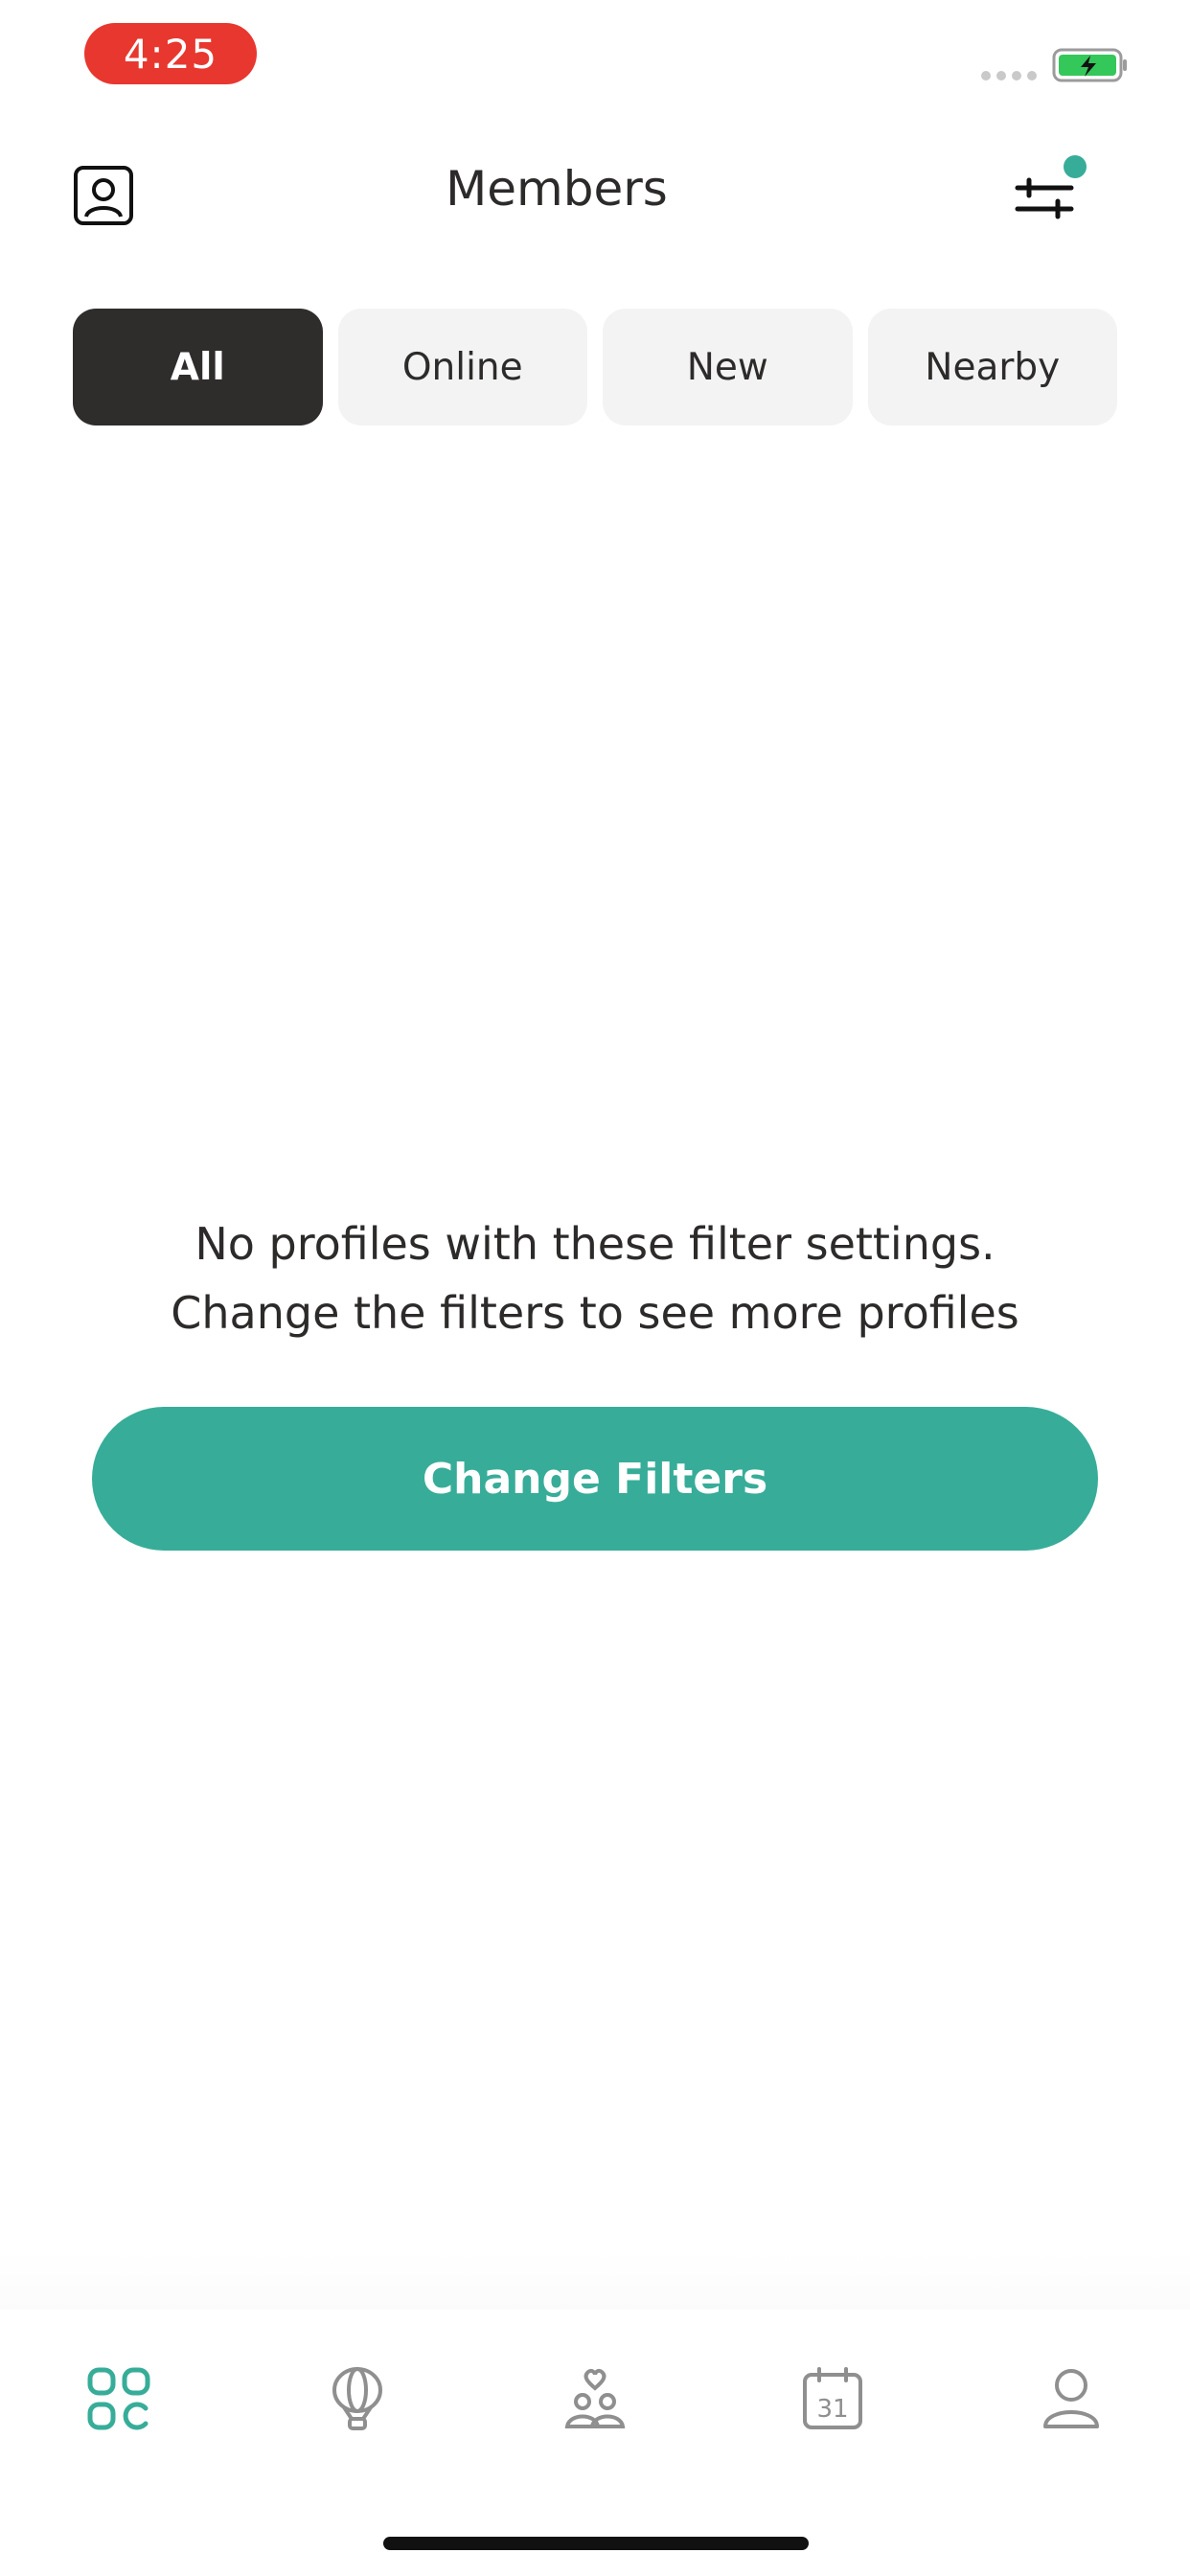 This screenshot has height=2576, width=1190. Describe the element at coordinates (1009, 75) in the screenshot. I see `signal-icon` at that location.